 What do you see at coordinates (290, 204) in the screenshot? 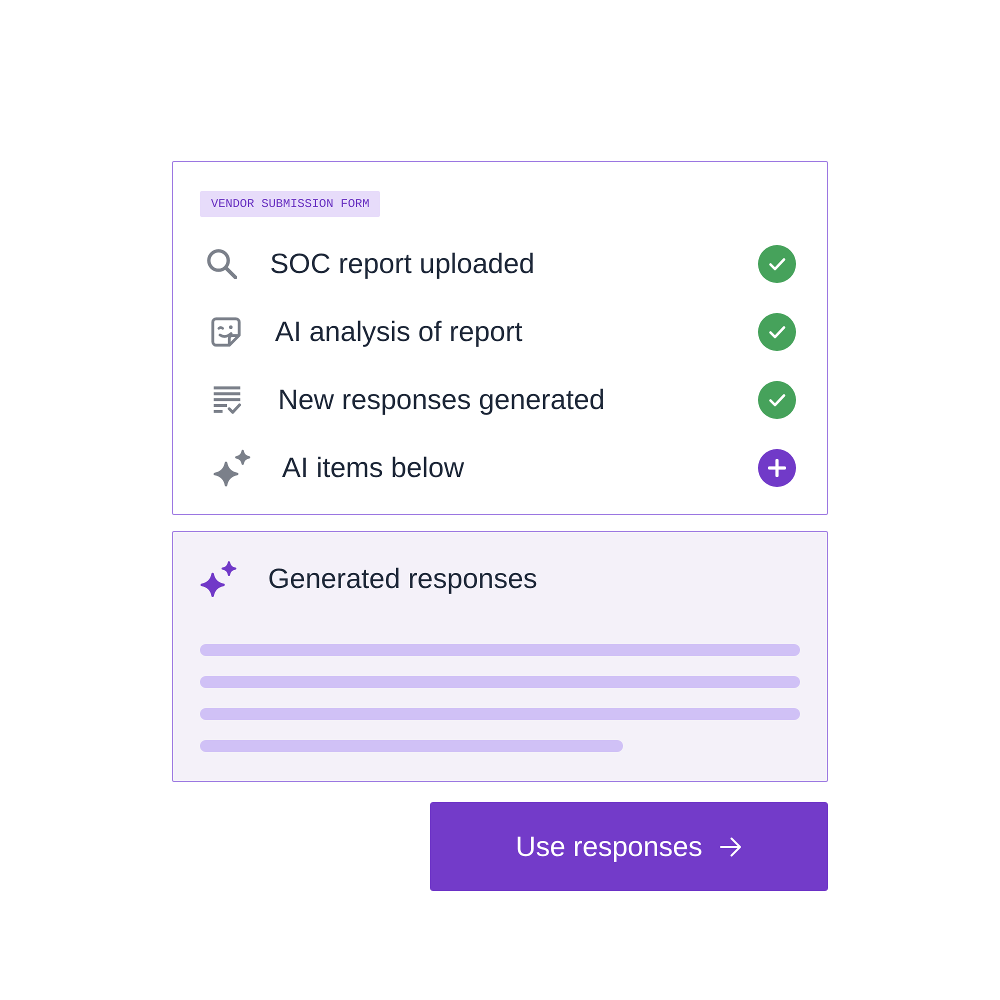
I see `form-badge: VENDOR SUBMISSION FORM` at bounding box center [290, 204].